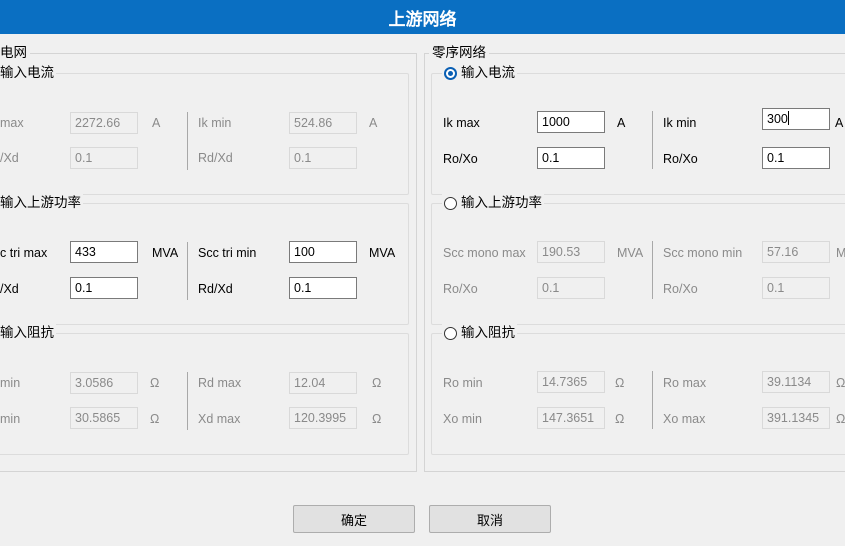 The height and width of the screenshot is (546, 845). I want to click on grid-power-section: 输入上游功率, so click(204, 259).